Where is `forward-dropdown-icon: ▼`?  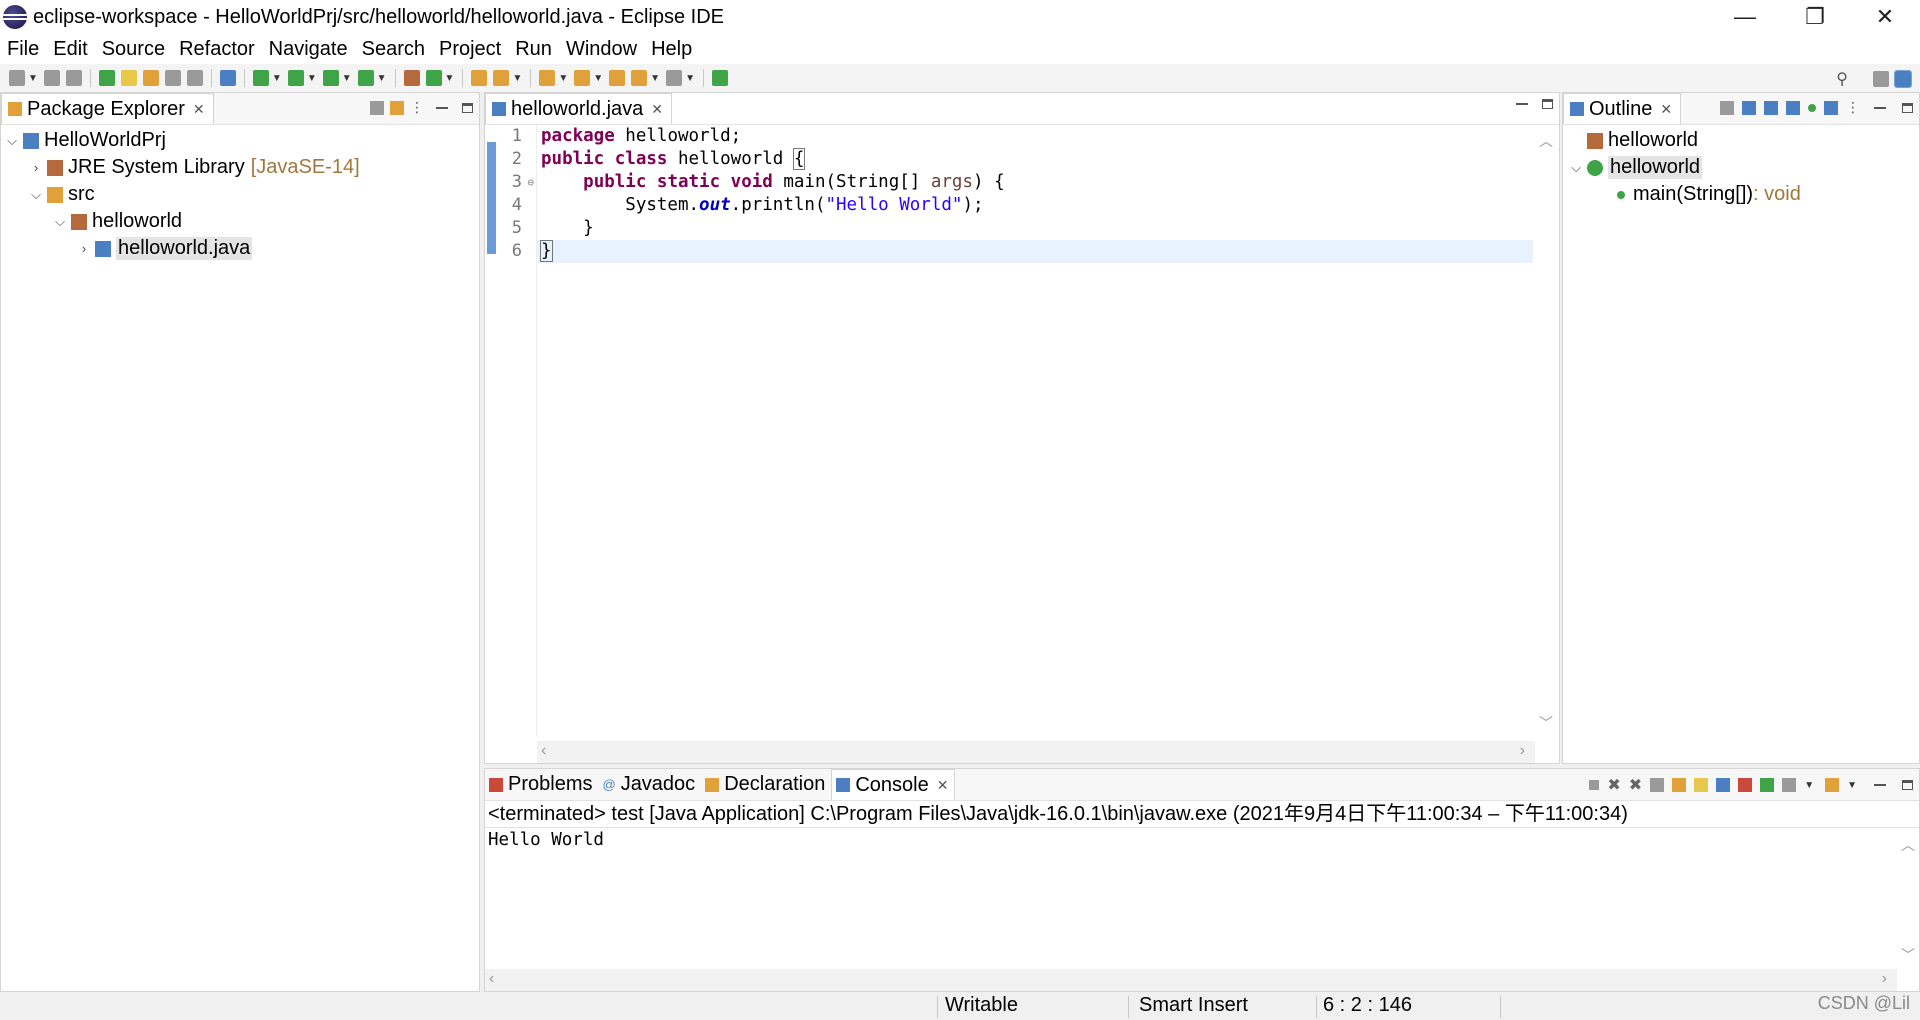
forward-dropdown-icon: ▼ is located at coordinates (690, 78).